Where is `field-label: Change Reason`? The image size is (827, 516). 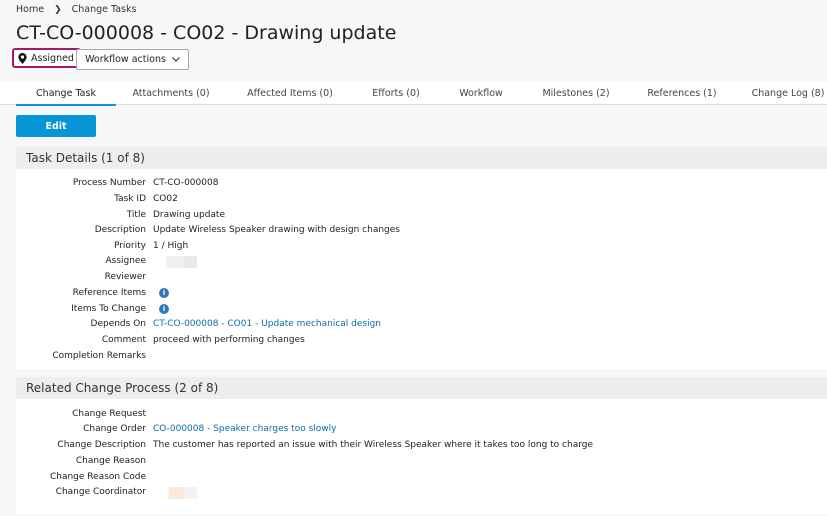
field-label: Change Reason is located at coordinates (110, 461).